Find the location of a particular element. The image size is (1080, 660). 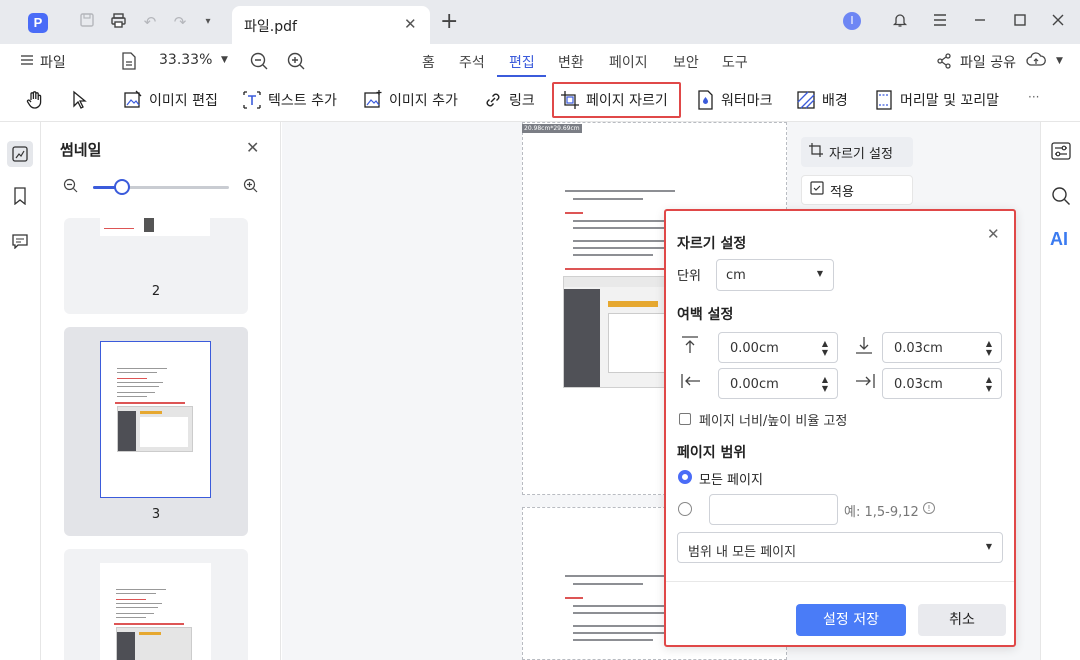

edit-image-label: 이미지 편집 is located at coordinates (183, 101).